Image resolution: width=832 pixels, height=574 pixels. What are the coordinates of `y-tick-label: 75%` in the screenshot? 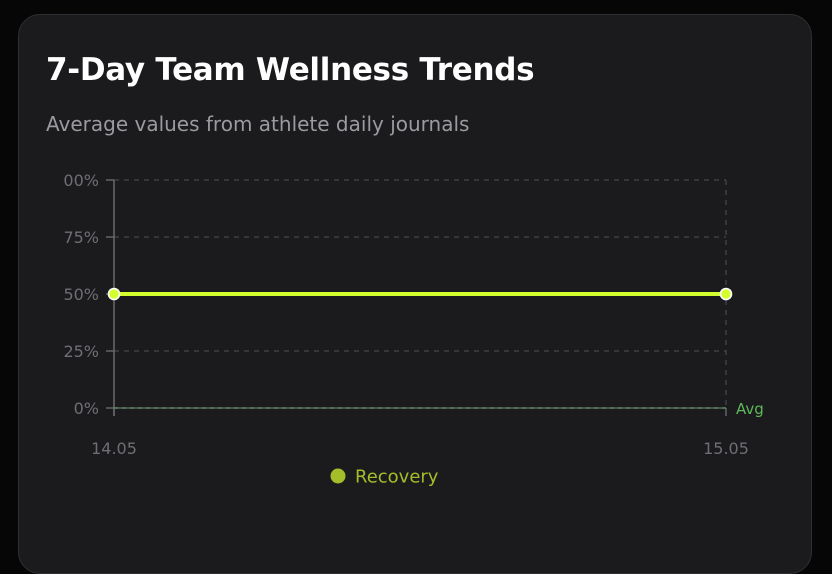 It's located at (81, 237).